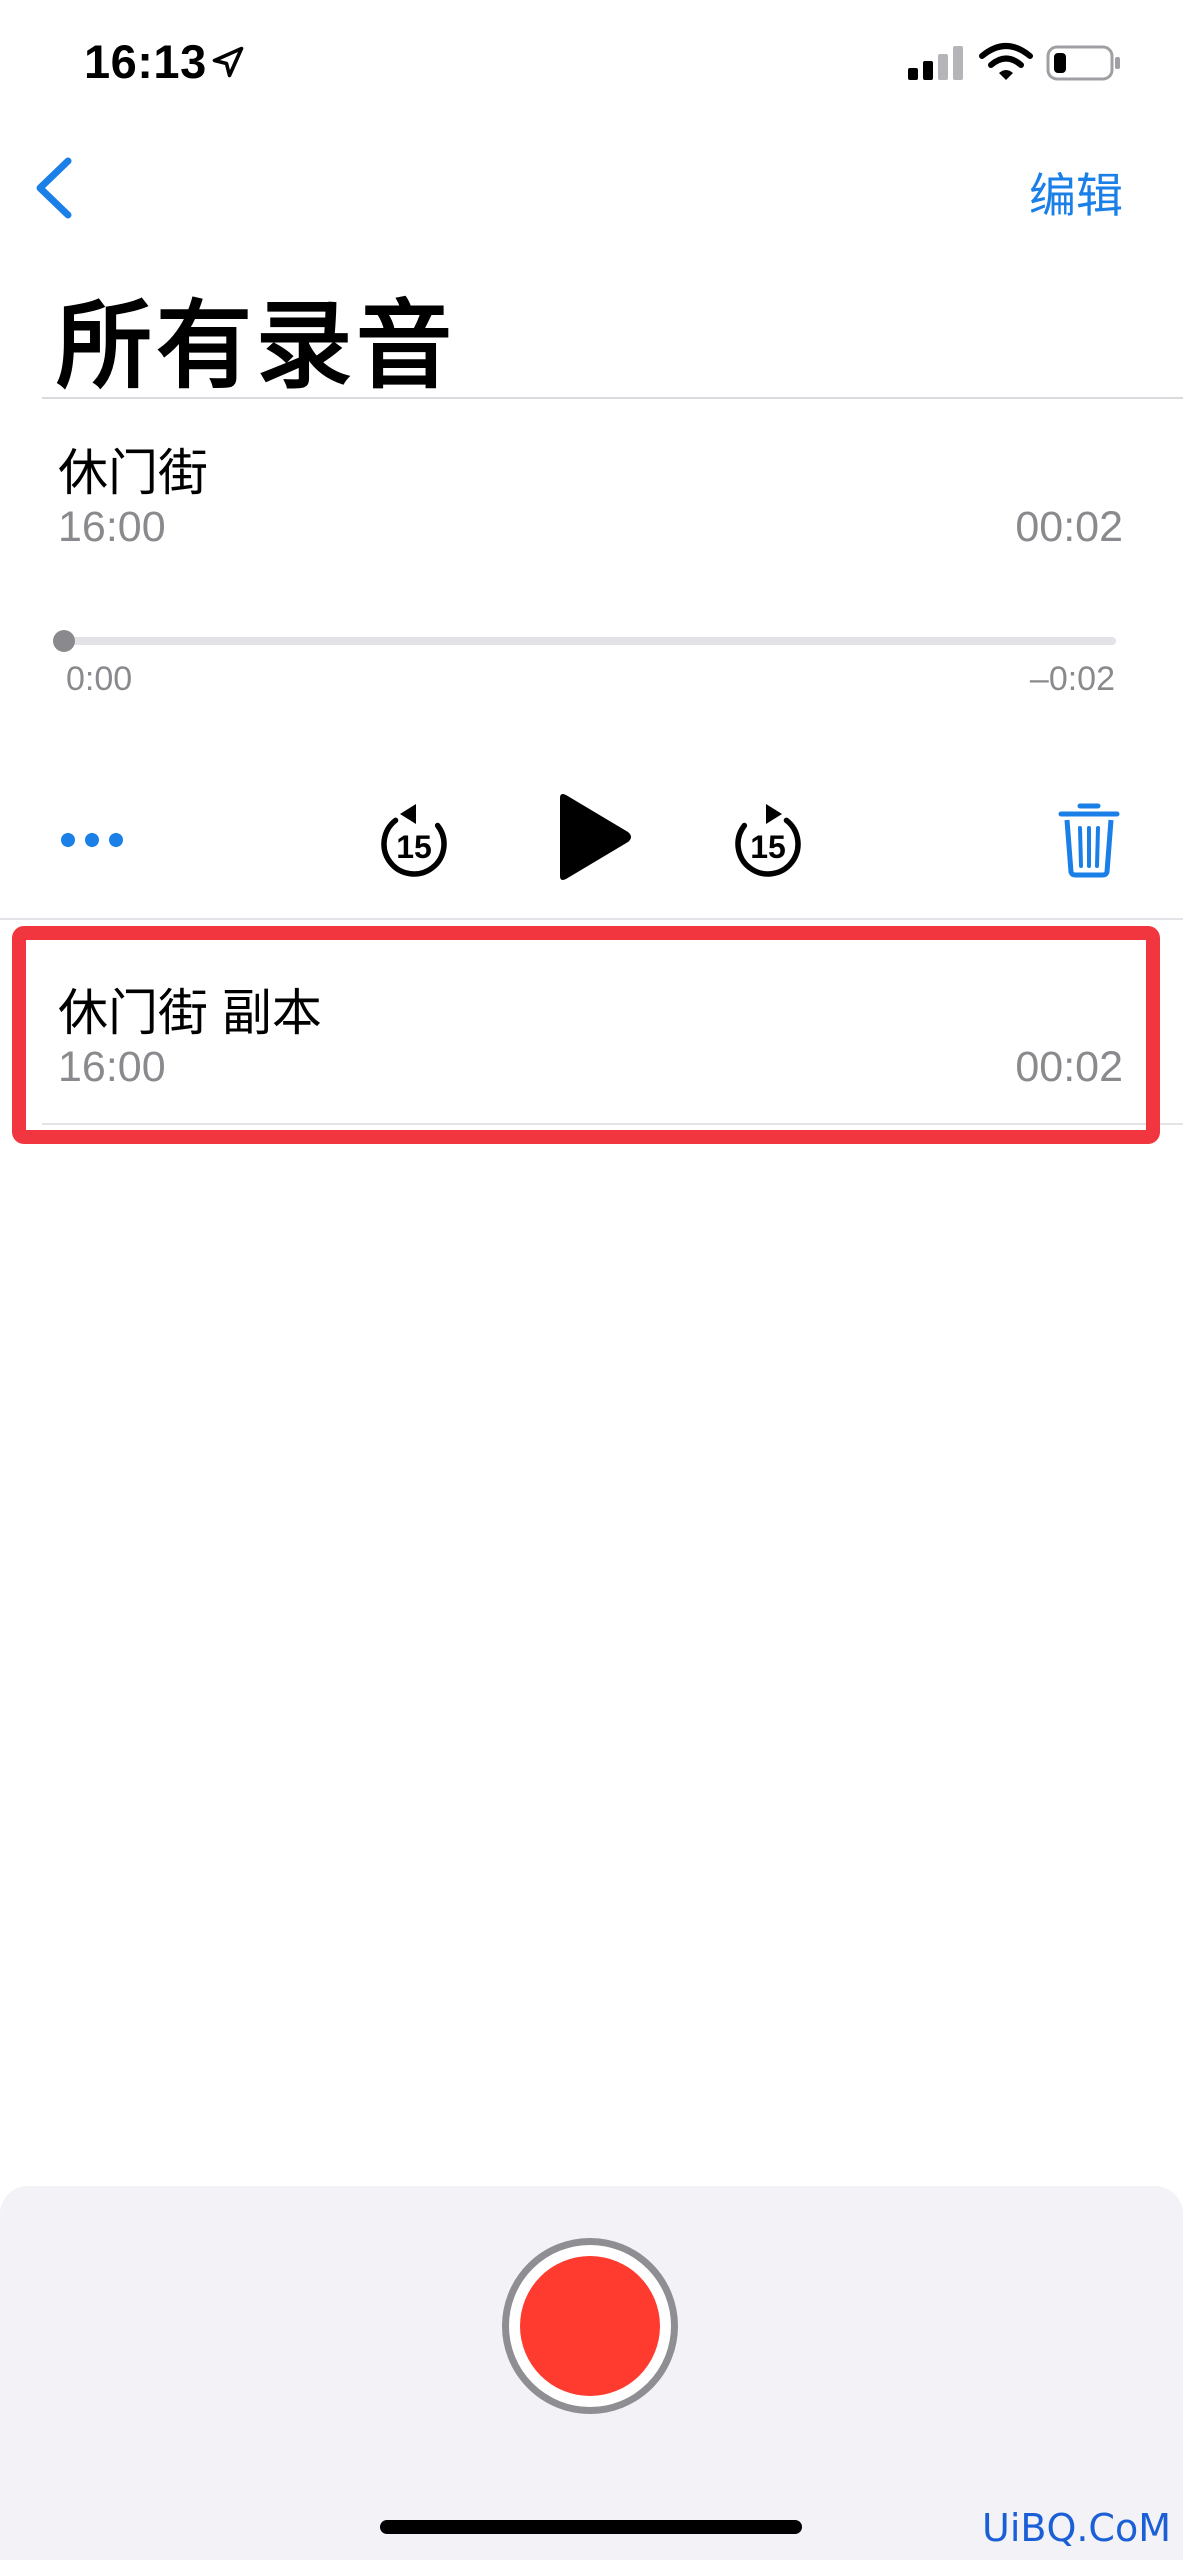 Image resolution: width=1183 pixels, height=2560 pixels. What do you see at coordinates (1089, 839) in the screenshot?
I see `trash-button` at bounding box center [1089, 839].